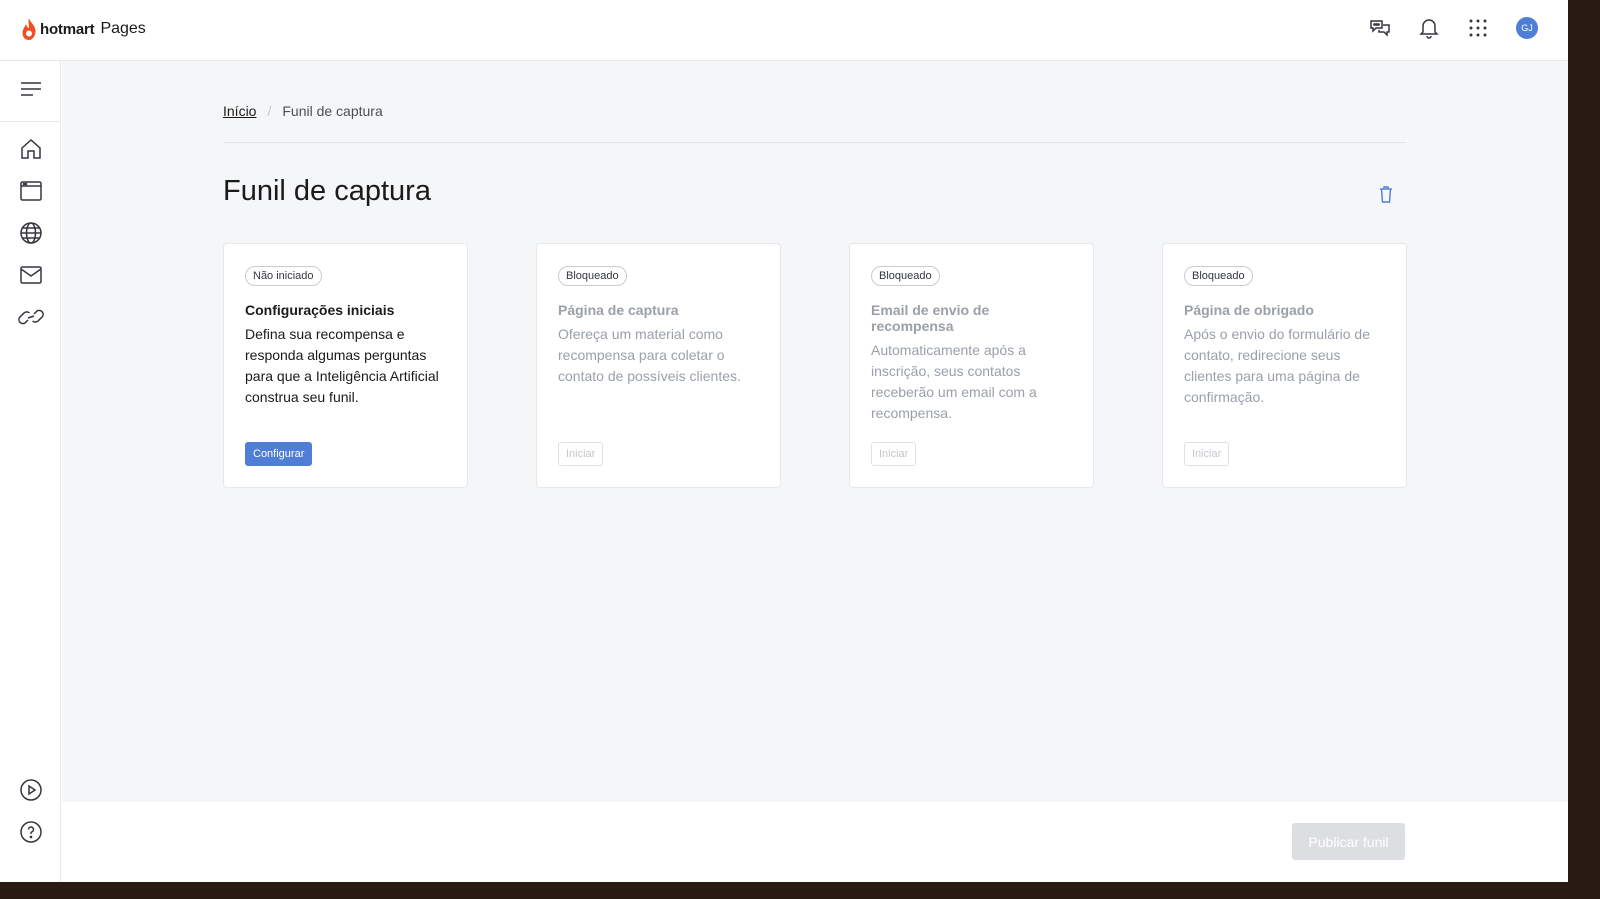  Describe the element at coordinates (1380, 28) in the screenshot. I see `chat-icon` at that location.